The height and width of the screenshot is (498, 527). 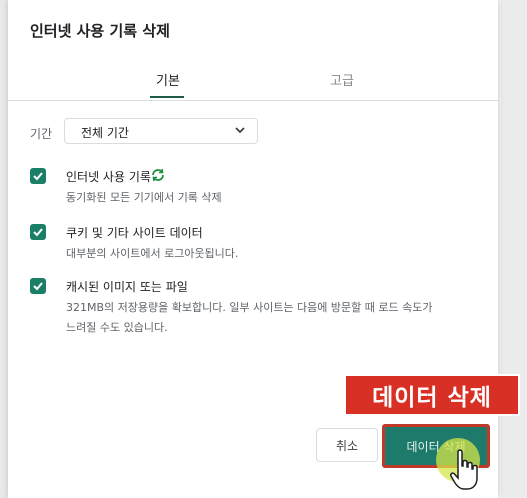 I want to click on background-right, so click(x=514, y=249).